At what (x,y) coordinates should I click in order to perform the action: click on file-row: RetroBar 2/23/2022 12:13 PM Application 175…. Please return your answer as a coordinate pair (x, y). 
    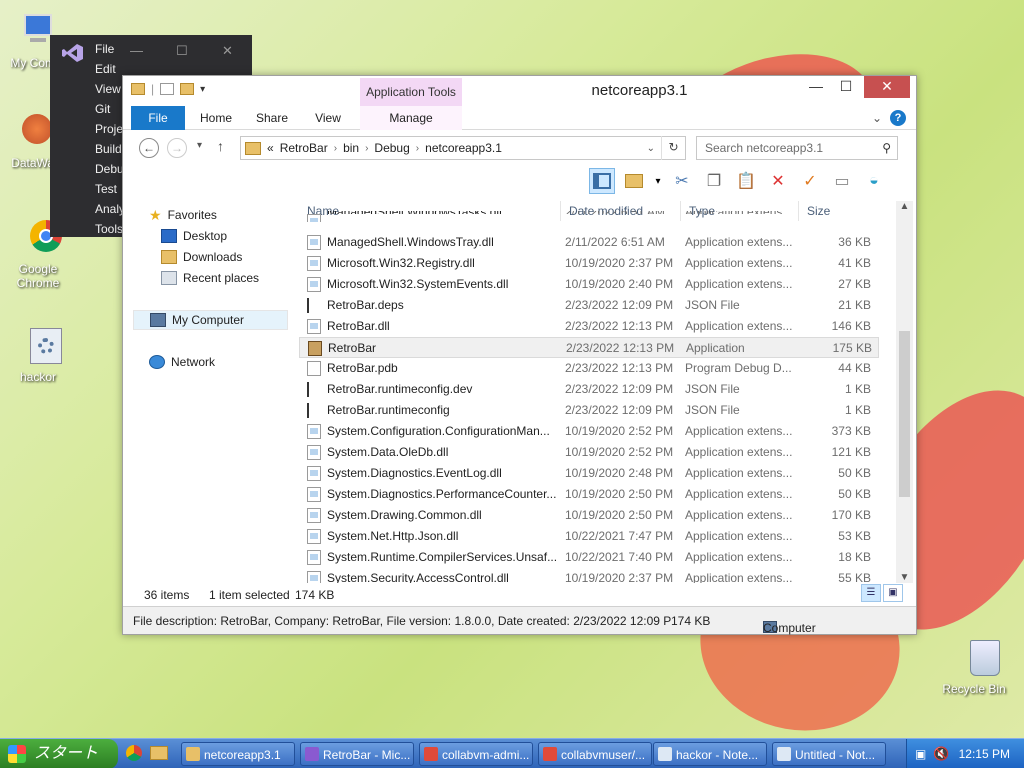
    Looking at the image, I should click on (589, 347).